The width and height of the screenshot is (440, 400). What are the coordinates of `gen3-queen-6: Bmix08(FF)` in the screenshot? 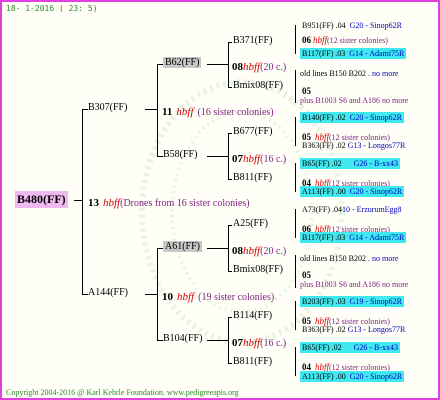 It's located at (258, 269).